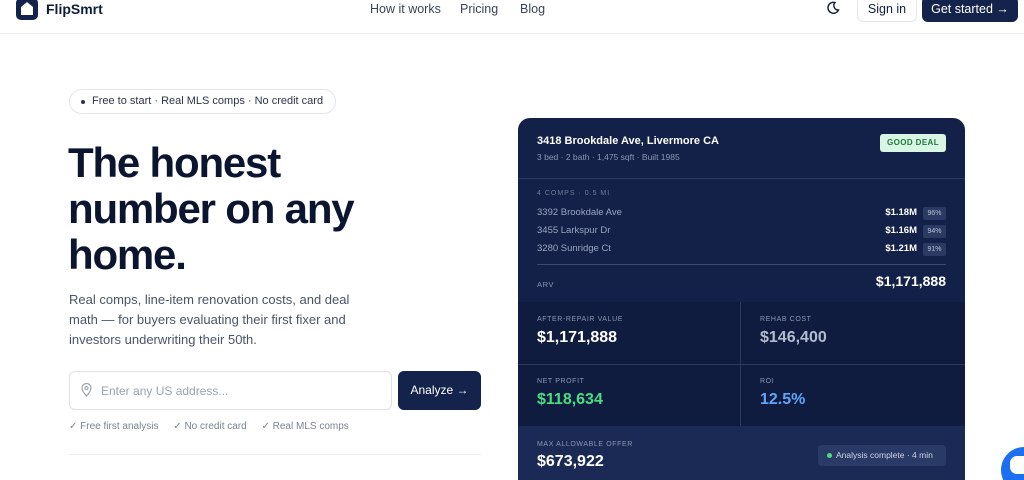  What do you see at coordinates (793, 337) in the screenshot?
I see `metric-value: $146,400` at bounding box center [793, 337].